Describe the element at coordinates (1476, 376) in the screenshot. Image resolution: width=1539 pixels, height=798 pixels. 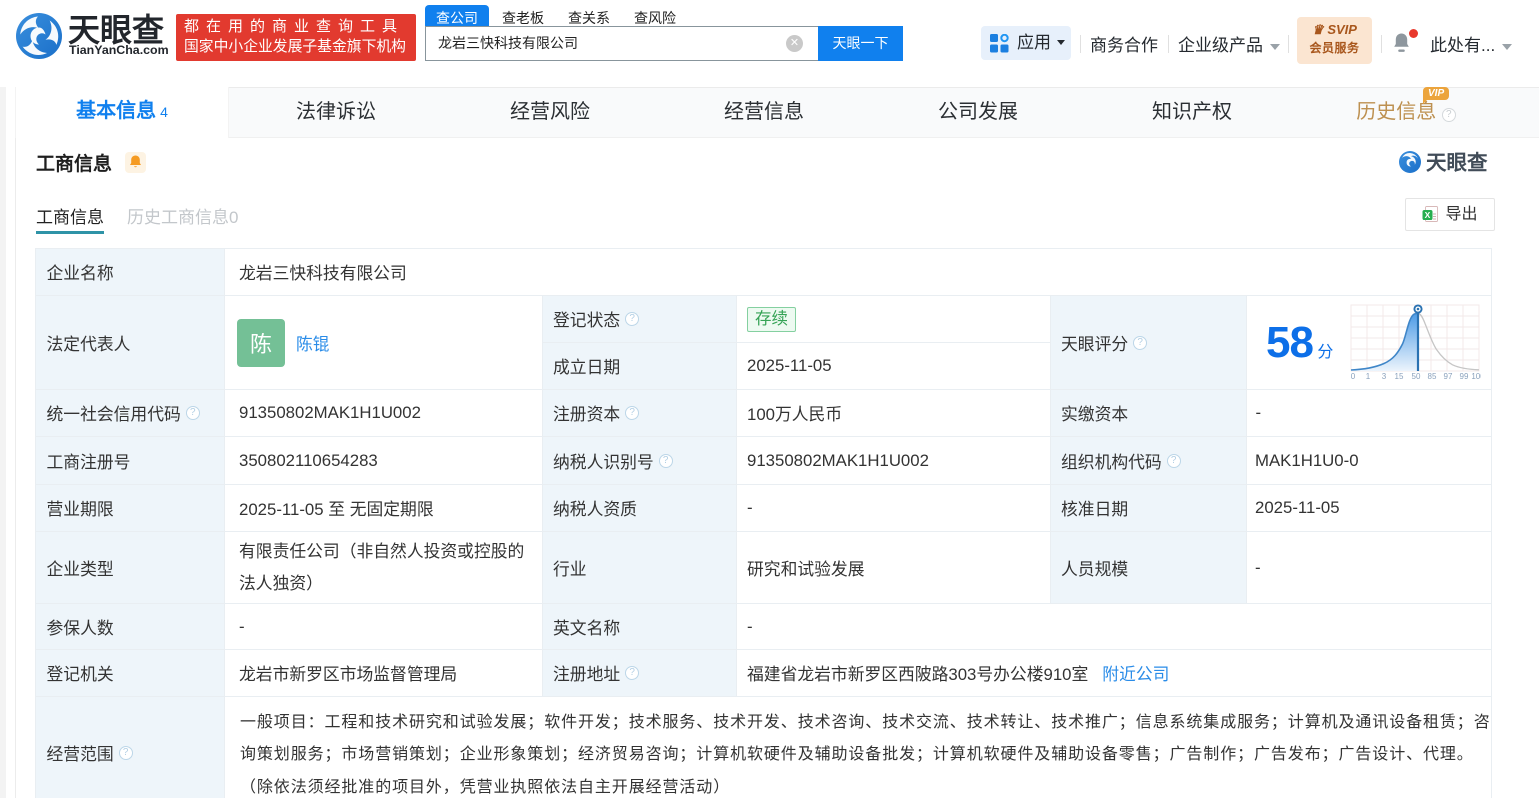
I see `svg-text: 100` at that location.